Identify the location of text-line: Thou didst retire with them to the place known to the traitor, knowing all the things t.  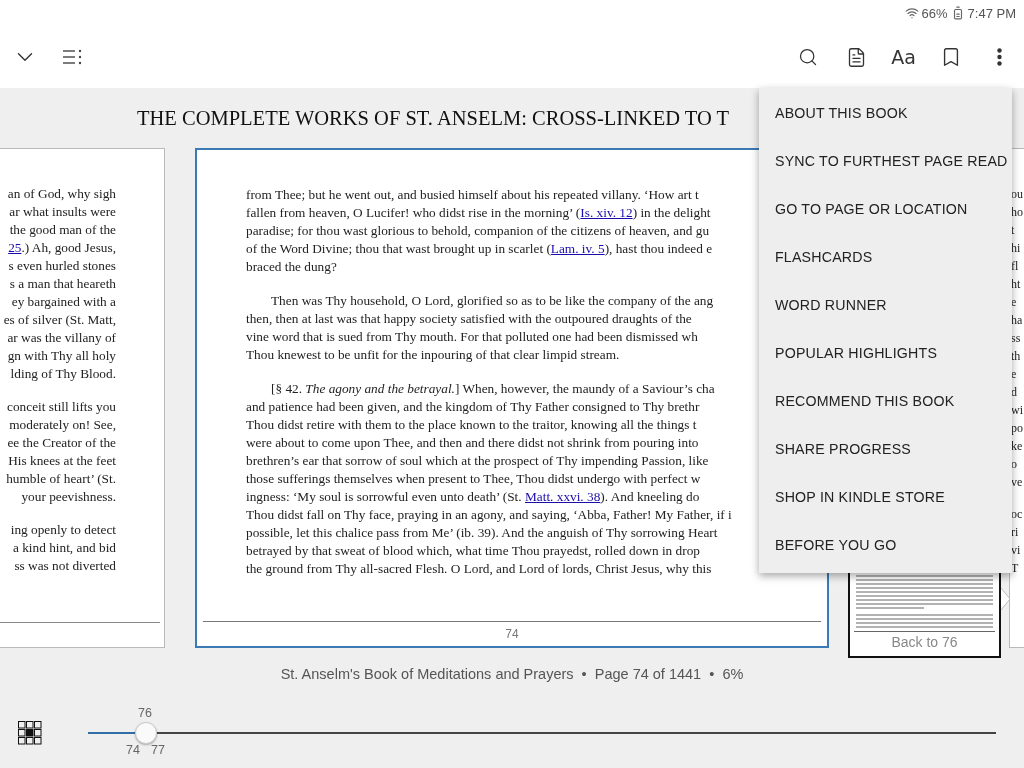
(471, 425).